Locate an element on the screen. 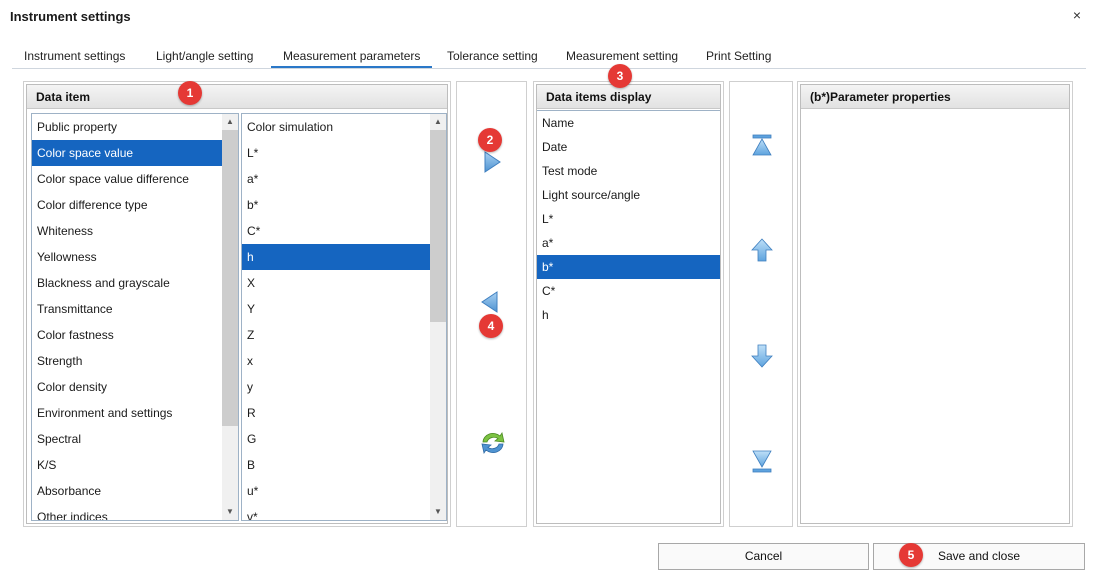 This screenshot has height=582, width=1097. category-list-item: Transmittance is located at coordinates (127, 309).